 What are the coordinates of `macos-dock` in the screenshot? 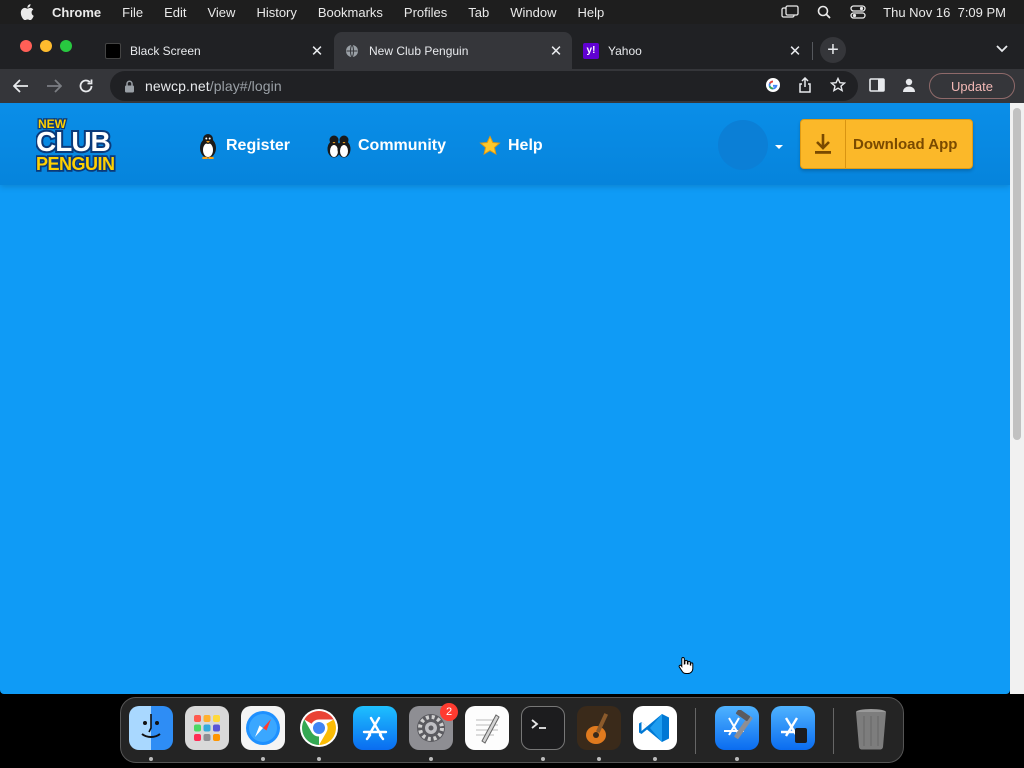 It's located at (512, 730).